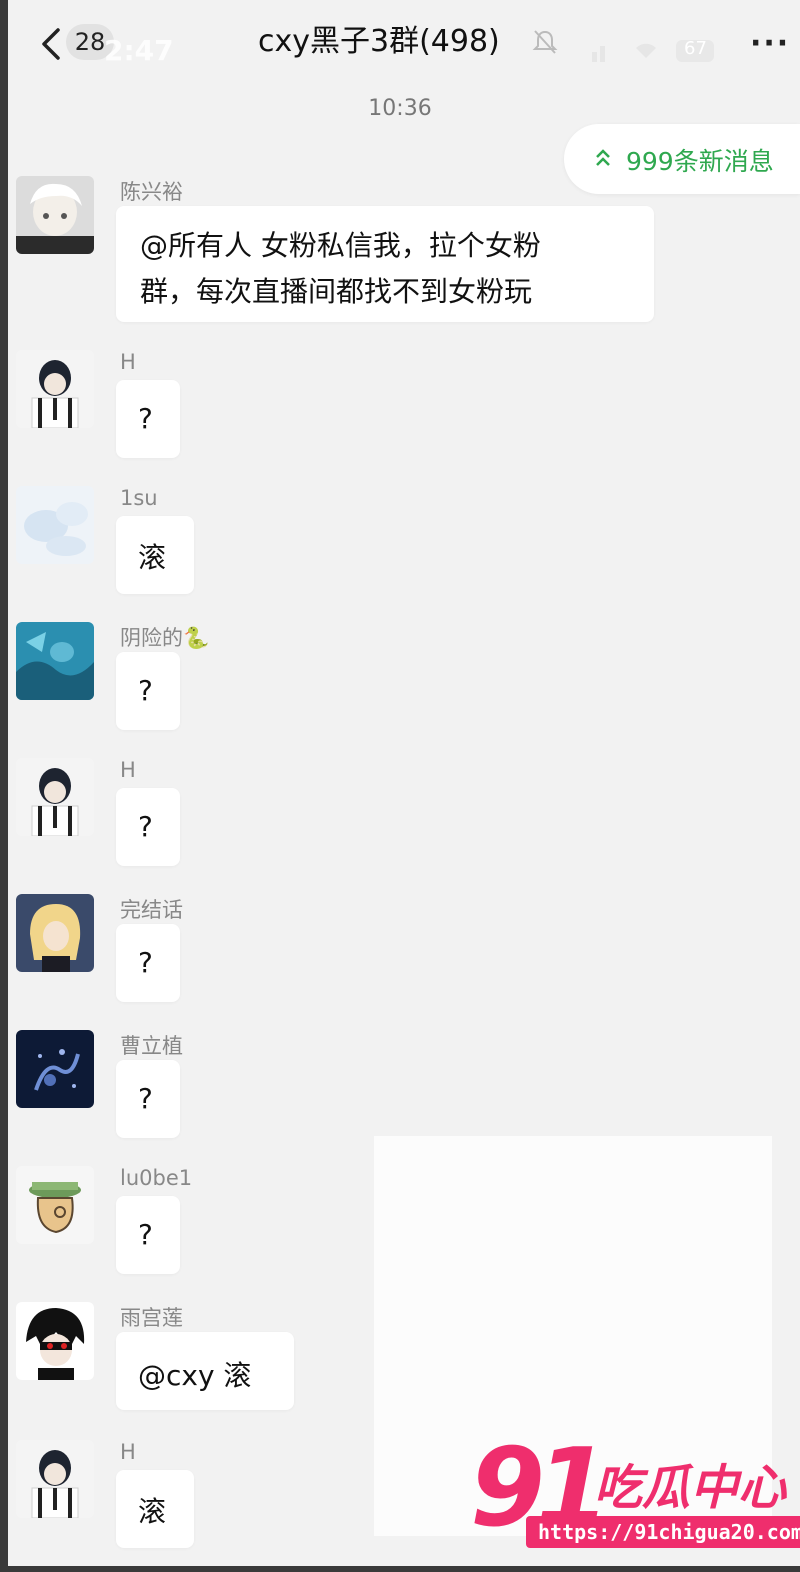  What do you see at coordinates (340, 245) in the screenshot?
I see `message-text-line: @所有人 女粉私信我，拉个女粉` at bounding box center [340, 245].